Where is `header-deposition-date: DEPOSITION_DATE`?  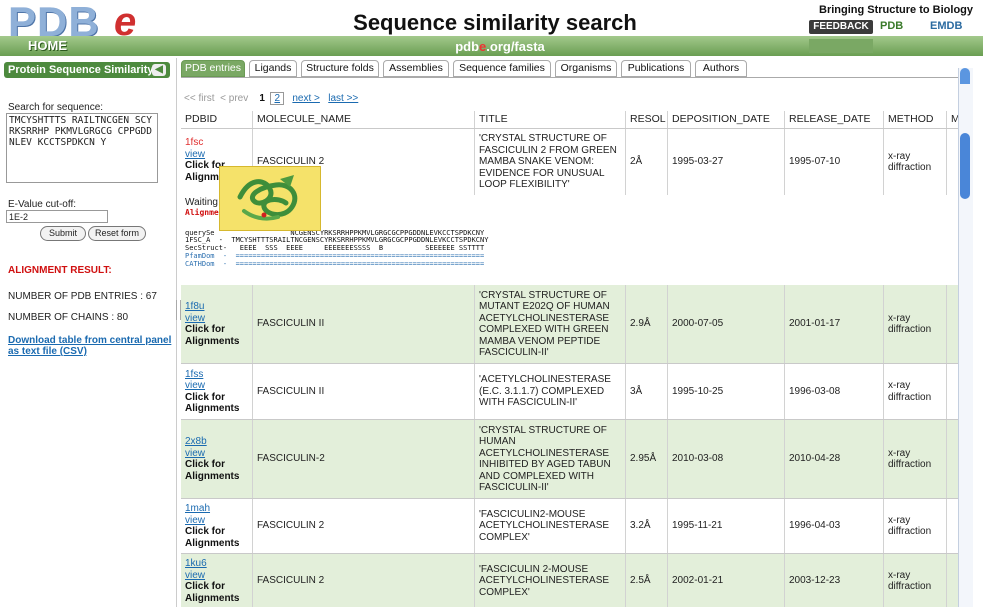 header-deposition-date: DEPOSITION_DATE is located at coordinates (726, 119).